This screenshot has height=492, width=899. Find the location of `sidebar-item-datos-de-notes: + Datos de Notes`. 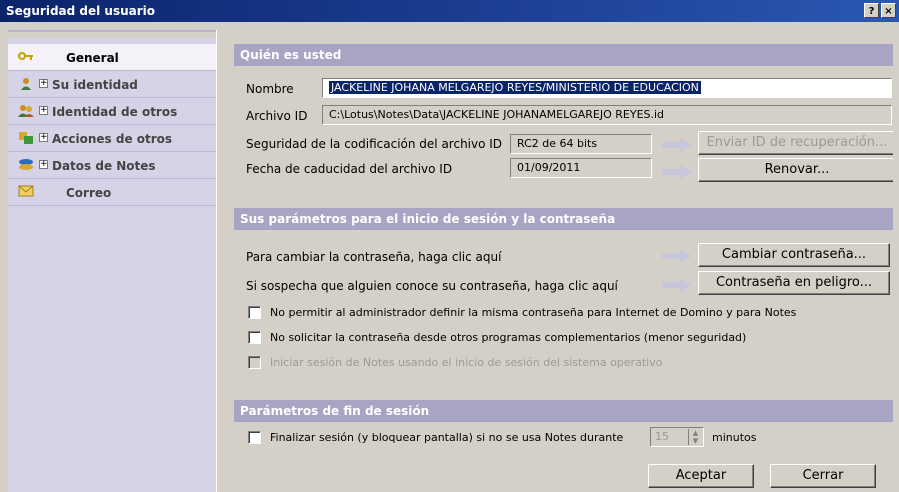

sidebar-item-datos-de-notes: + Datos de Notes is located at coordinates (112, 165).